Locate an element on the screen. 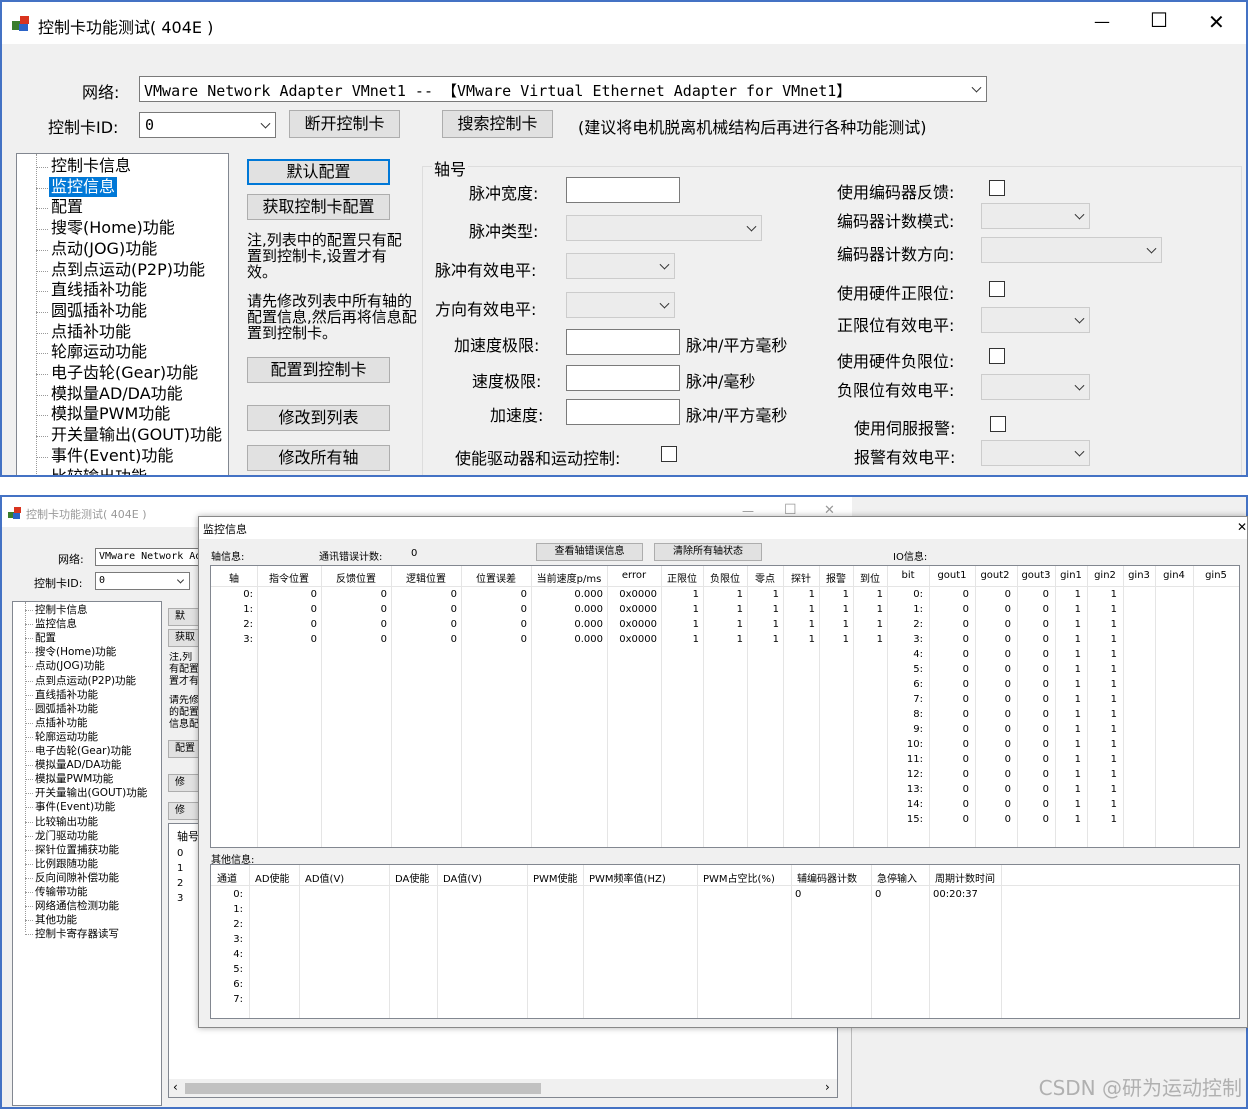 This screenshot has height=1109, width=1248. neg-limit-checkbox is located at coordinates (997, 356).